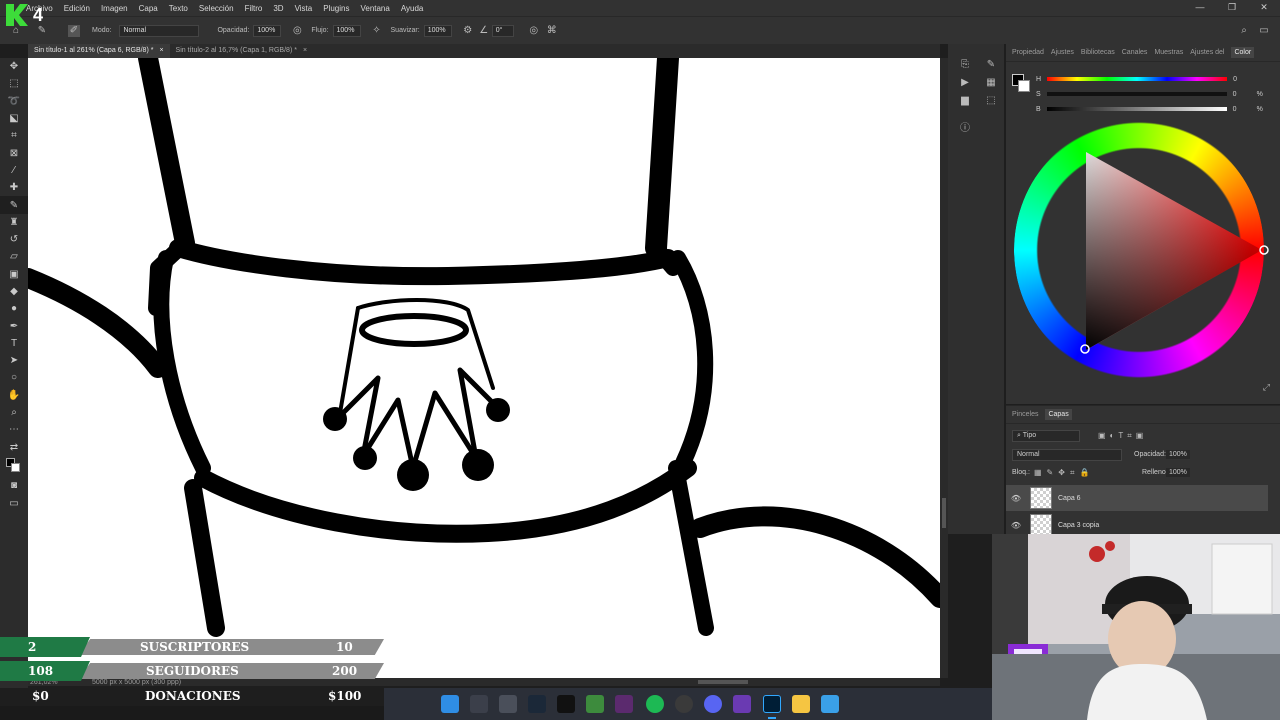 Image resolution: width=1280 pixels, height=720 pixels. Describe the element at coordinates (178, 8) in the screenshot. I see `menu-texto: Texto` at that location.